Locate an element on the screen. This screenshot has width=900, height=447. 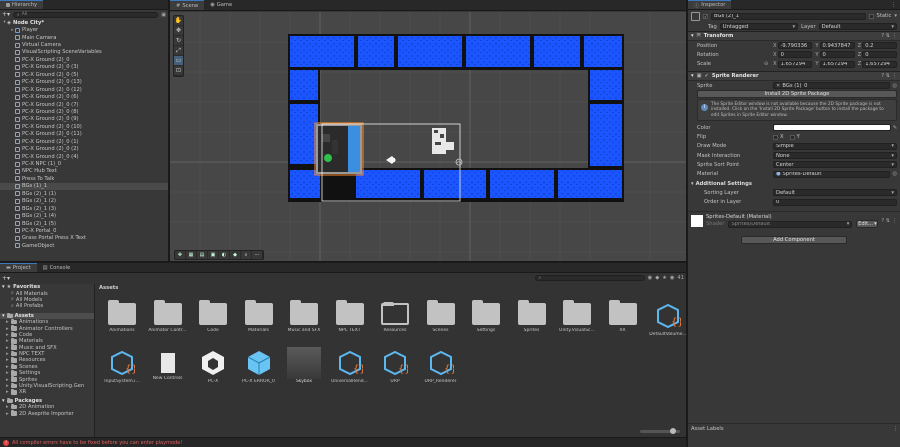
paint-icon: ▣ is located at coordinates (213, 255).